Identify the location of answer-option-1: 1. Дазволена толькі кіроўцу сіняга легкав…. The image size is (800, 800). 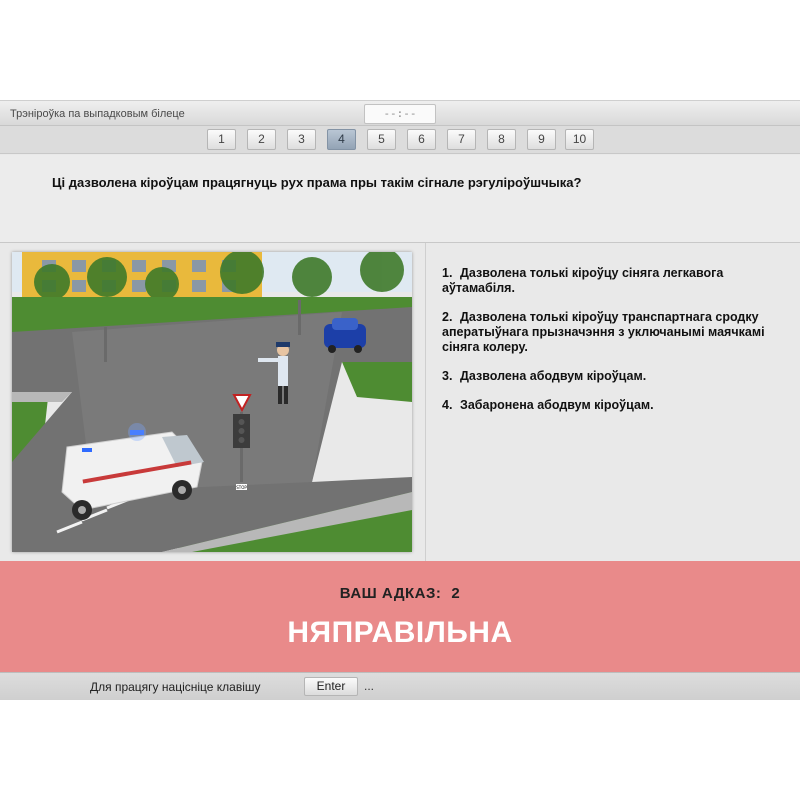
(617, 281).